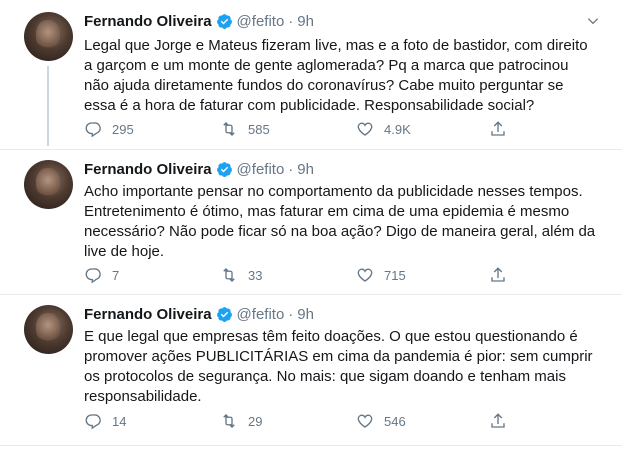  Describe the element at coordinates (381, 275) in the screenshot. I see `like-button: 715` at that location.